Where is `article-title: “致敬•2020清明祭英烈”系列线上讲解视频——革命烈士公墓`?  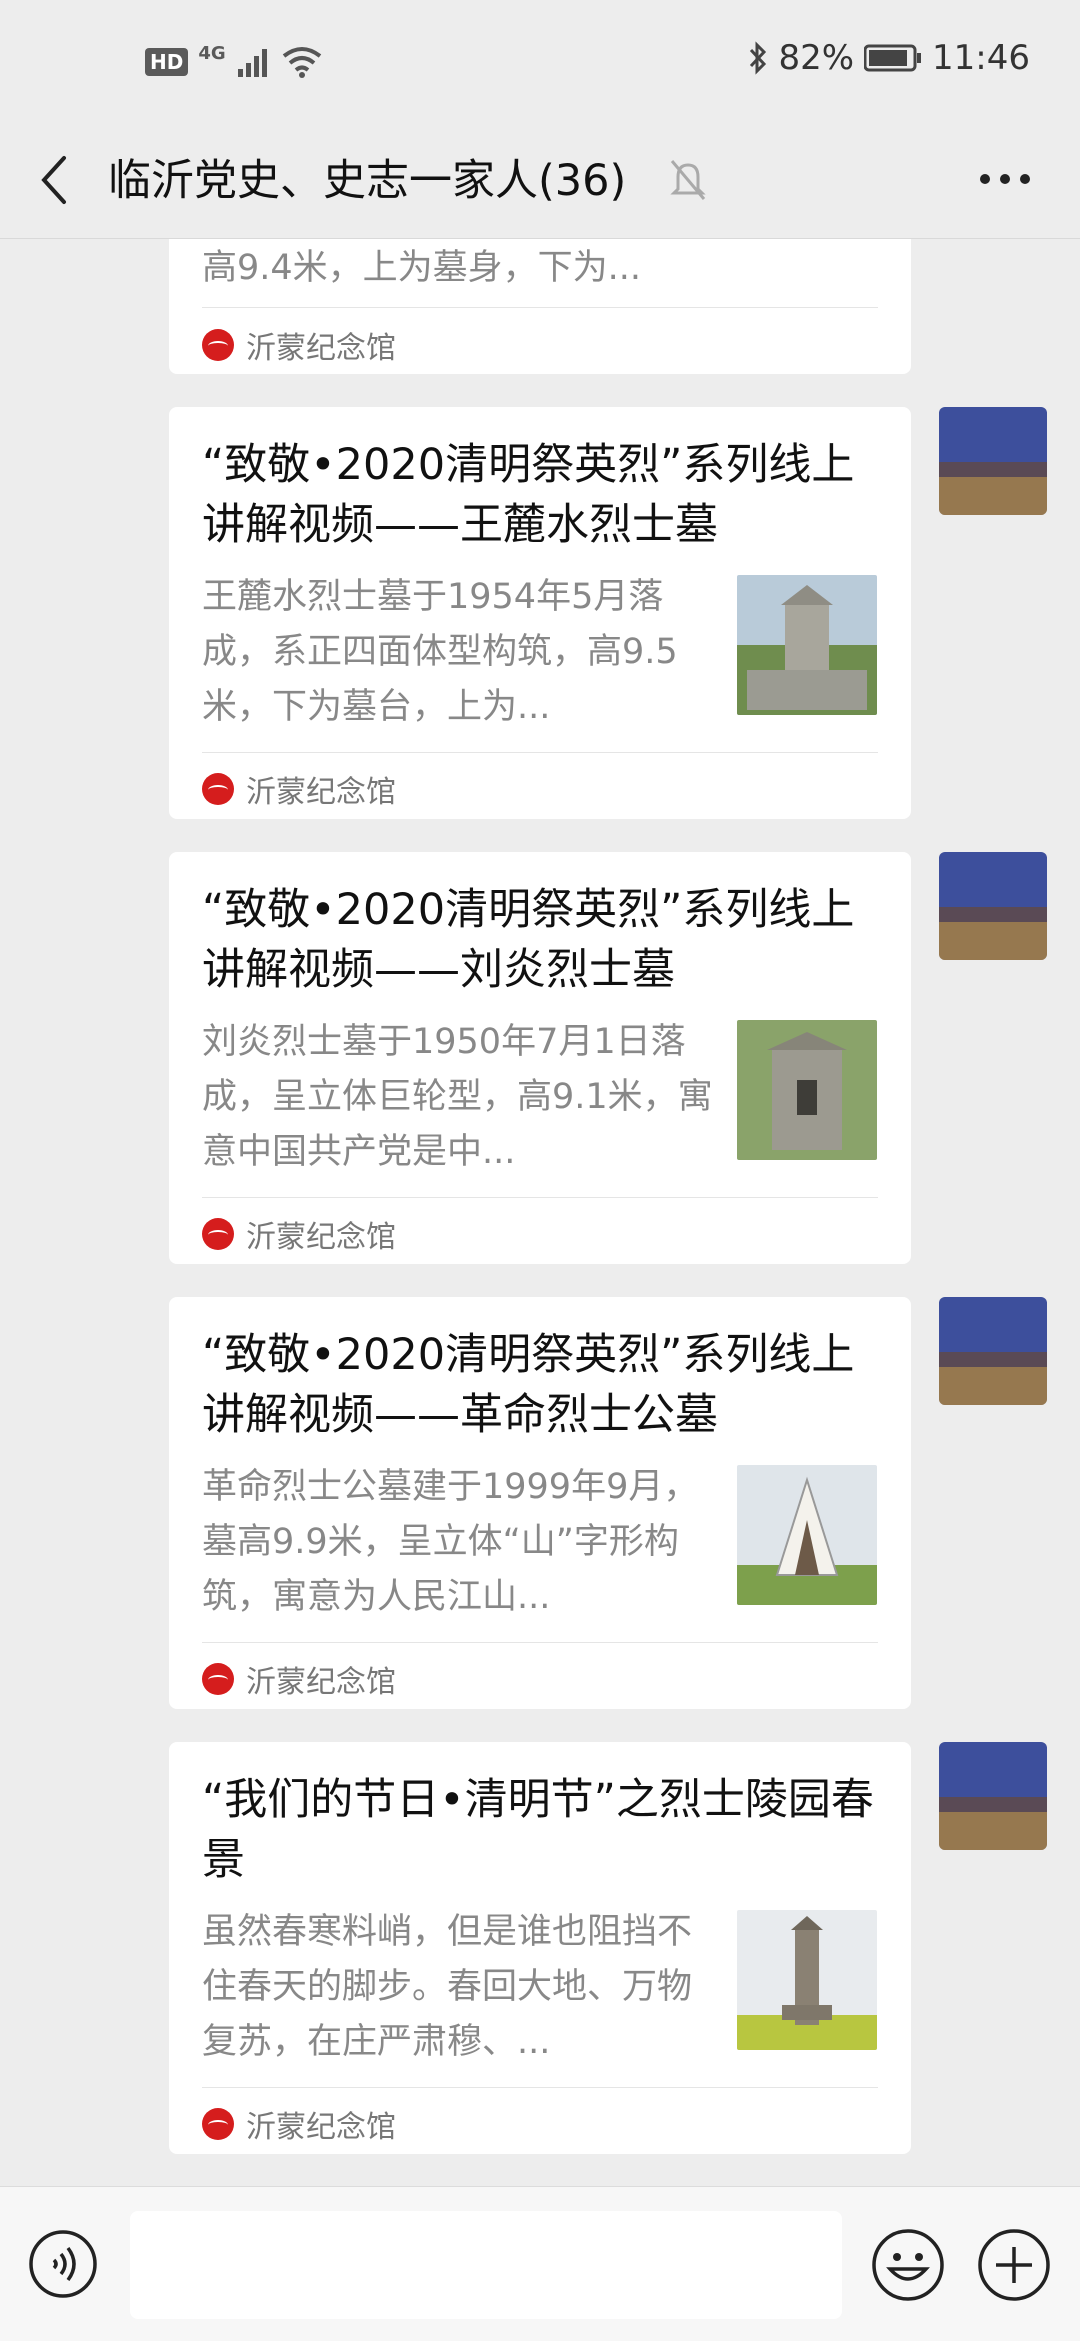 article-title: “致敬•2020清明祭英烈”系列线上讲解视频——革命烈士公墓 is located at coordinates (528, 1385).